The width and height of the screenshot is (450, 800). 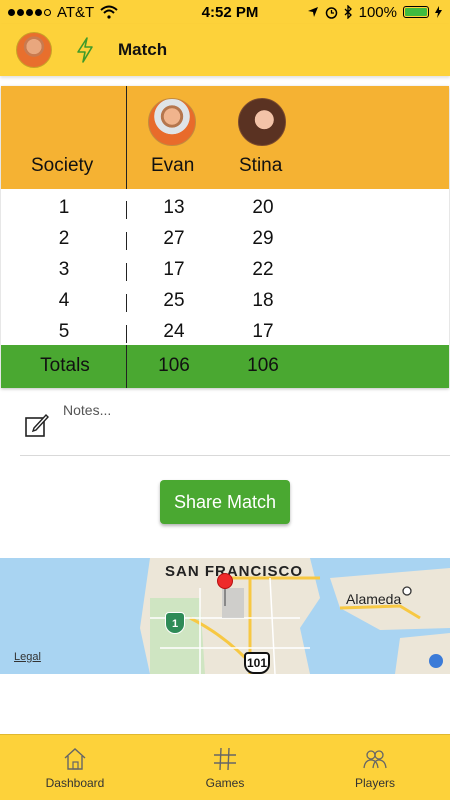 What do you see at coordinates (225, 305) in the screenshot?
I see `table-row: 4 25 18` at bounding box center [225, 305].